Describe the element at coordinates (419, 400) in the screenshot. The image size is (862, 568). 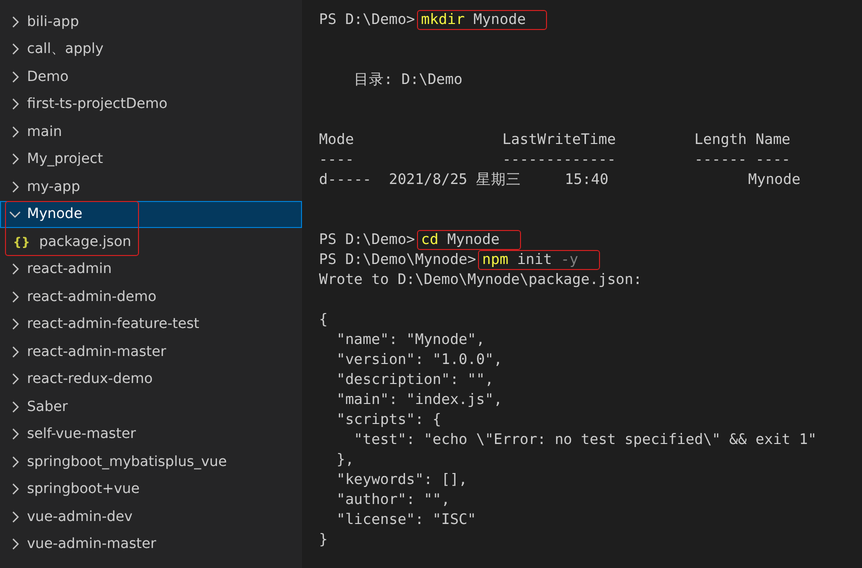
I see `terminal-line: "main": "index.js",` at that location.